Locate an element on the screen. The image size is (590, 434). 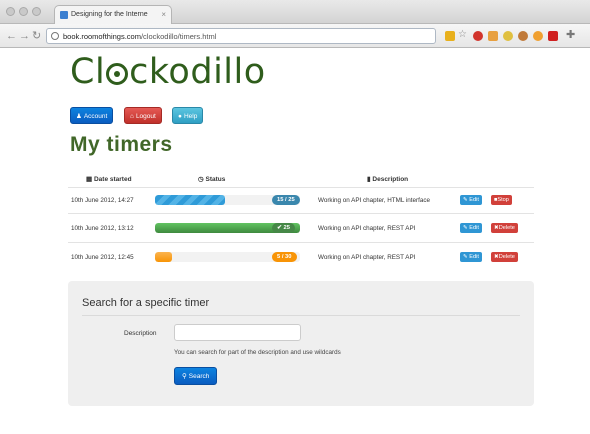
close-window-button is located at coordinates (10, 11).